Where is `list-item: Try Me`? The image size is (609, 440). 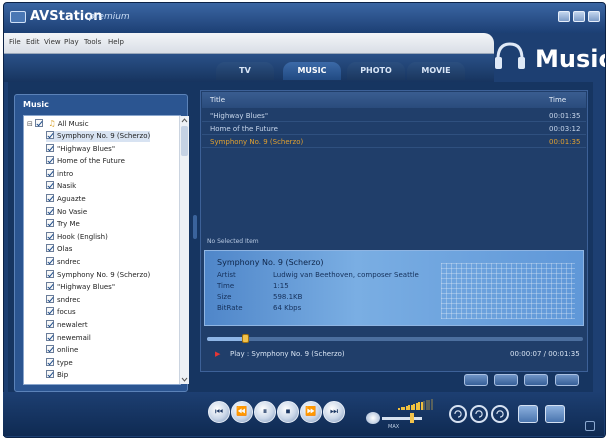
list-item: Try Me is located at coordinates (63, 224).